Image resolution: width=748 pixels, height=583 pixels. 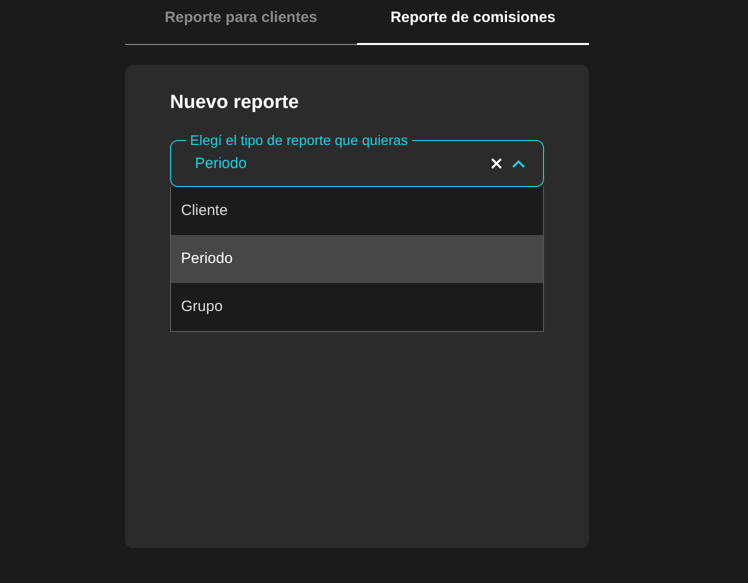 I want to click on tab: Reporte de comisiones, so click(x=473, y=22).